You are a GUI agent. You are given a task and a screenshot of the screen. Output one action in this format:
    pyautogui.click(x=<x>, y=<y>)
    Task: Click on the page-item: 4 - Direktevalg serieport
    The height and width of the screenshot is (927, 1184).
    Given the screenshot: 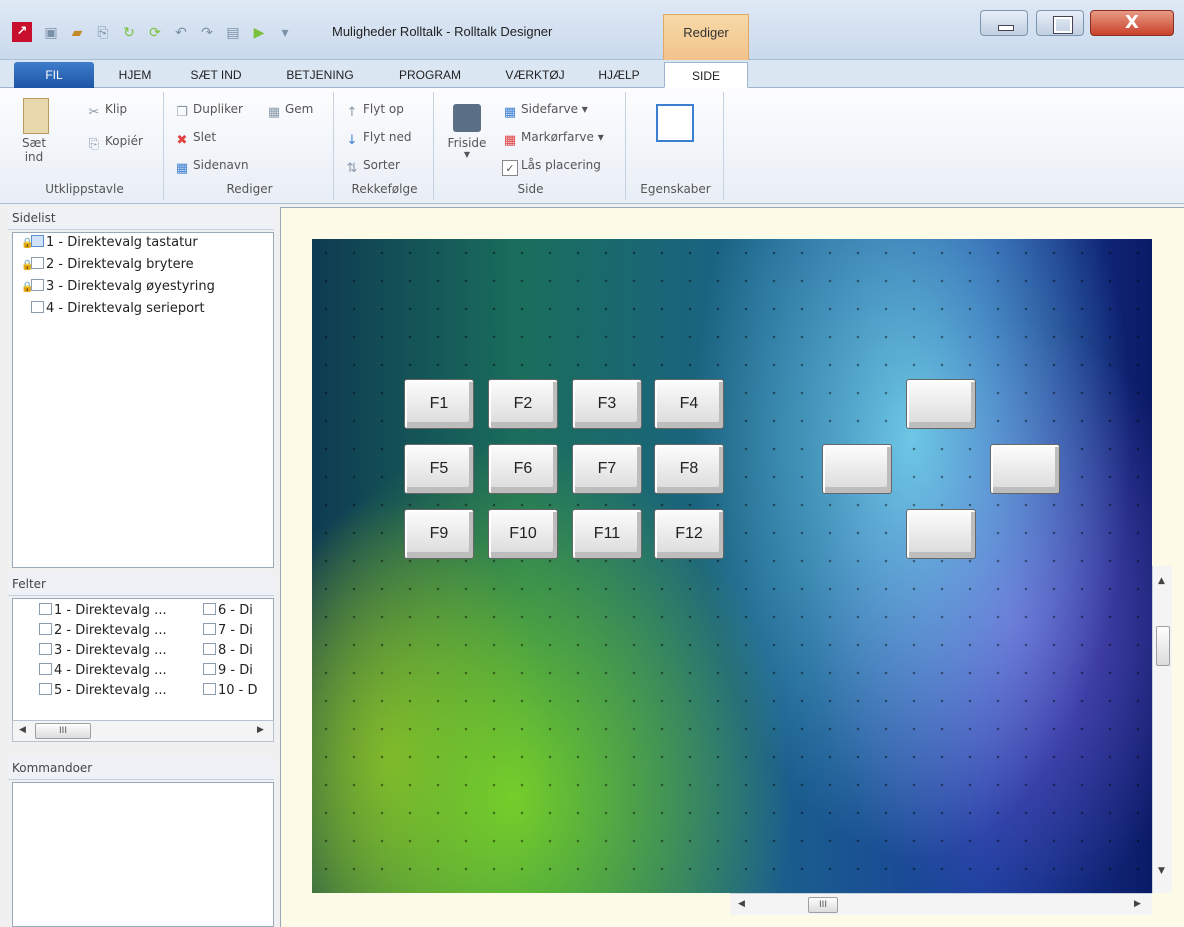 What is the action you would take?
    pyautogui.click(x=118, y=309)
    